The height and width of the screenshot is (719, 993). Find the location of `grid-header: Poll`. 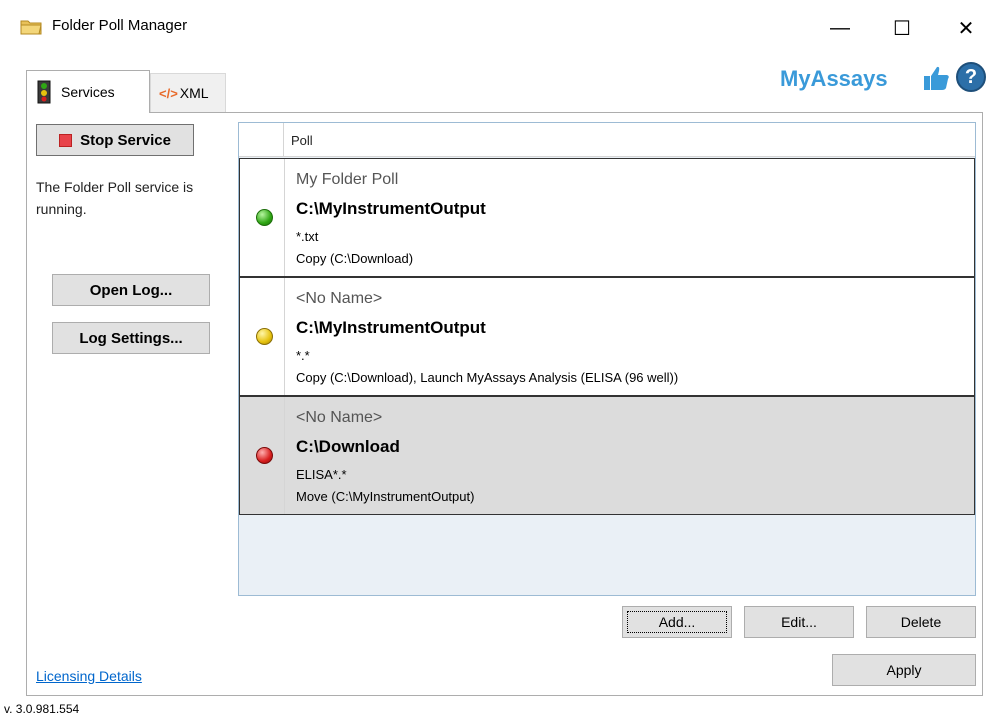

grid-header: Poll is located at coordinates (607, 140).